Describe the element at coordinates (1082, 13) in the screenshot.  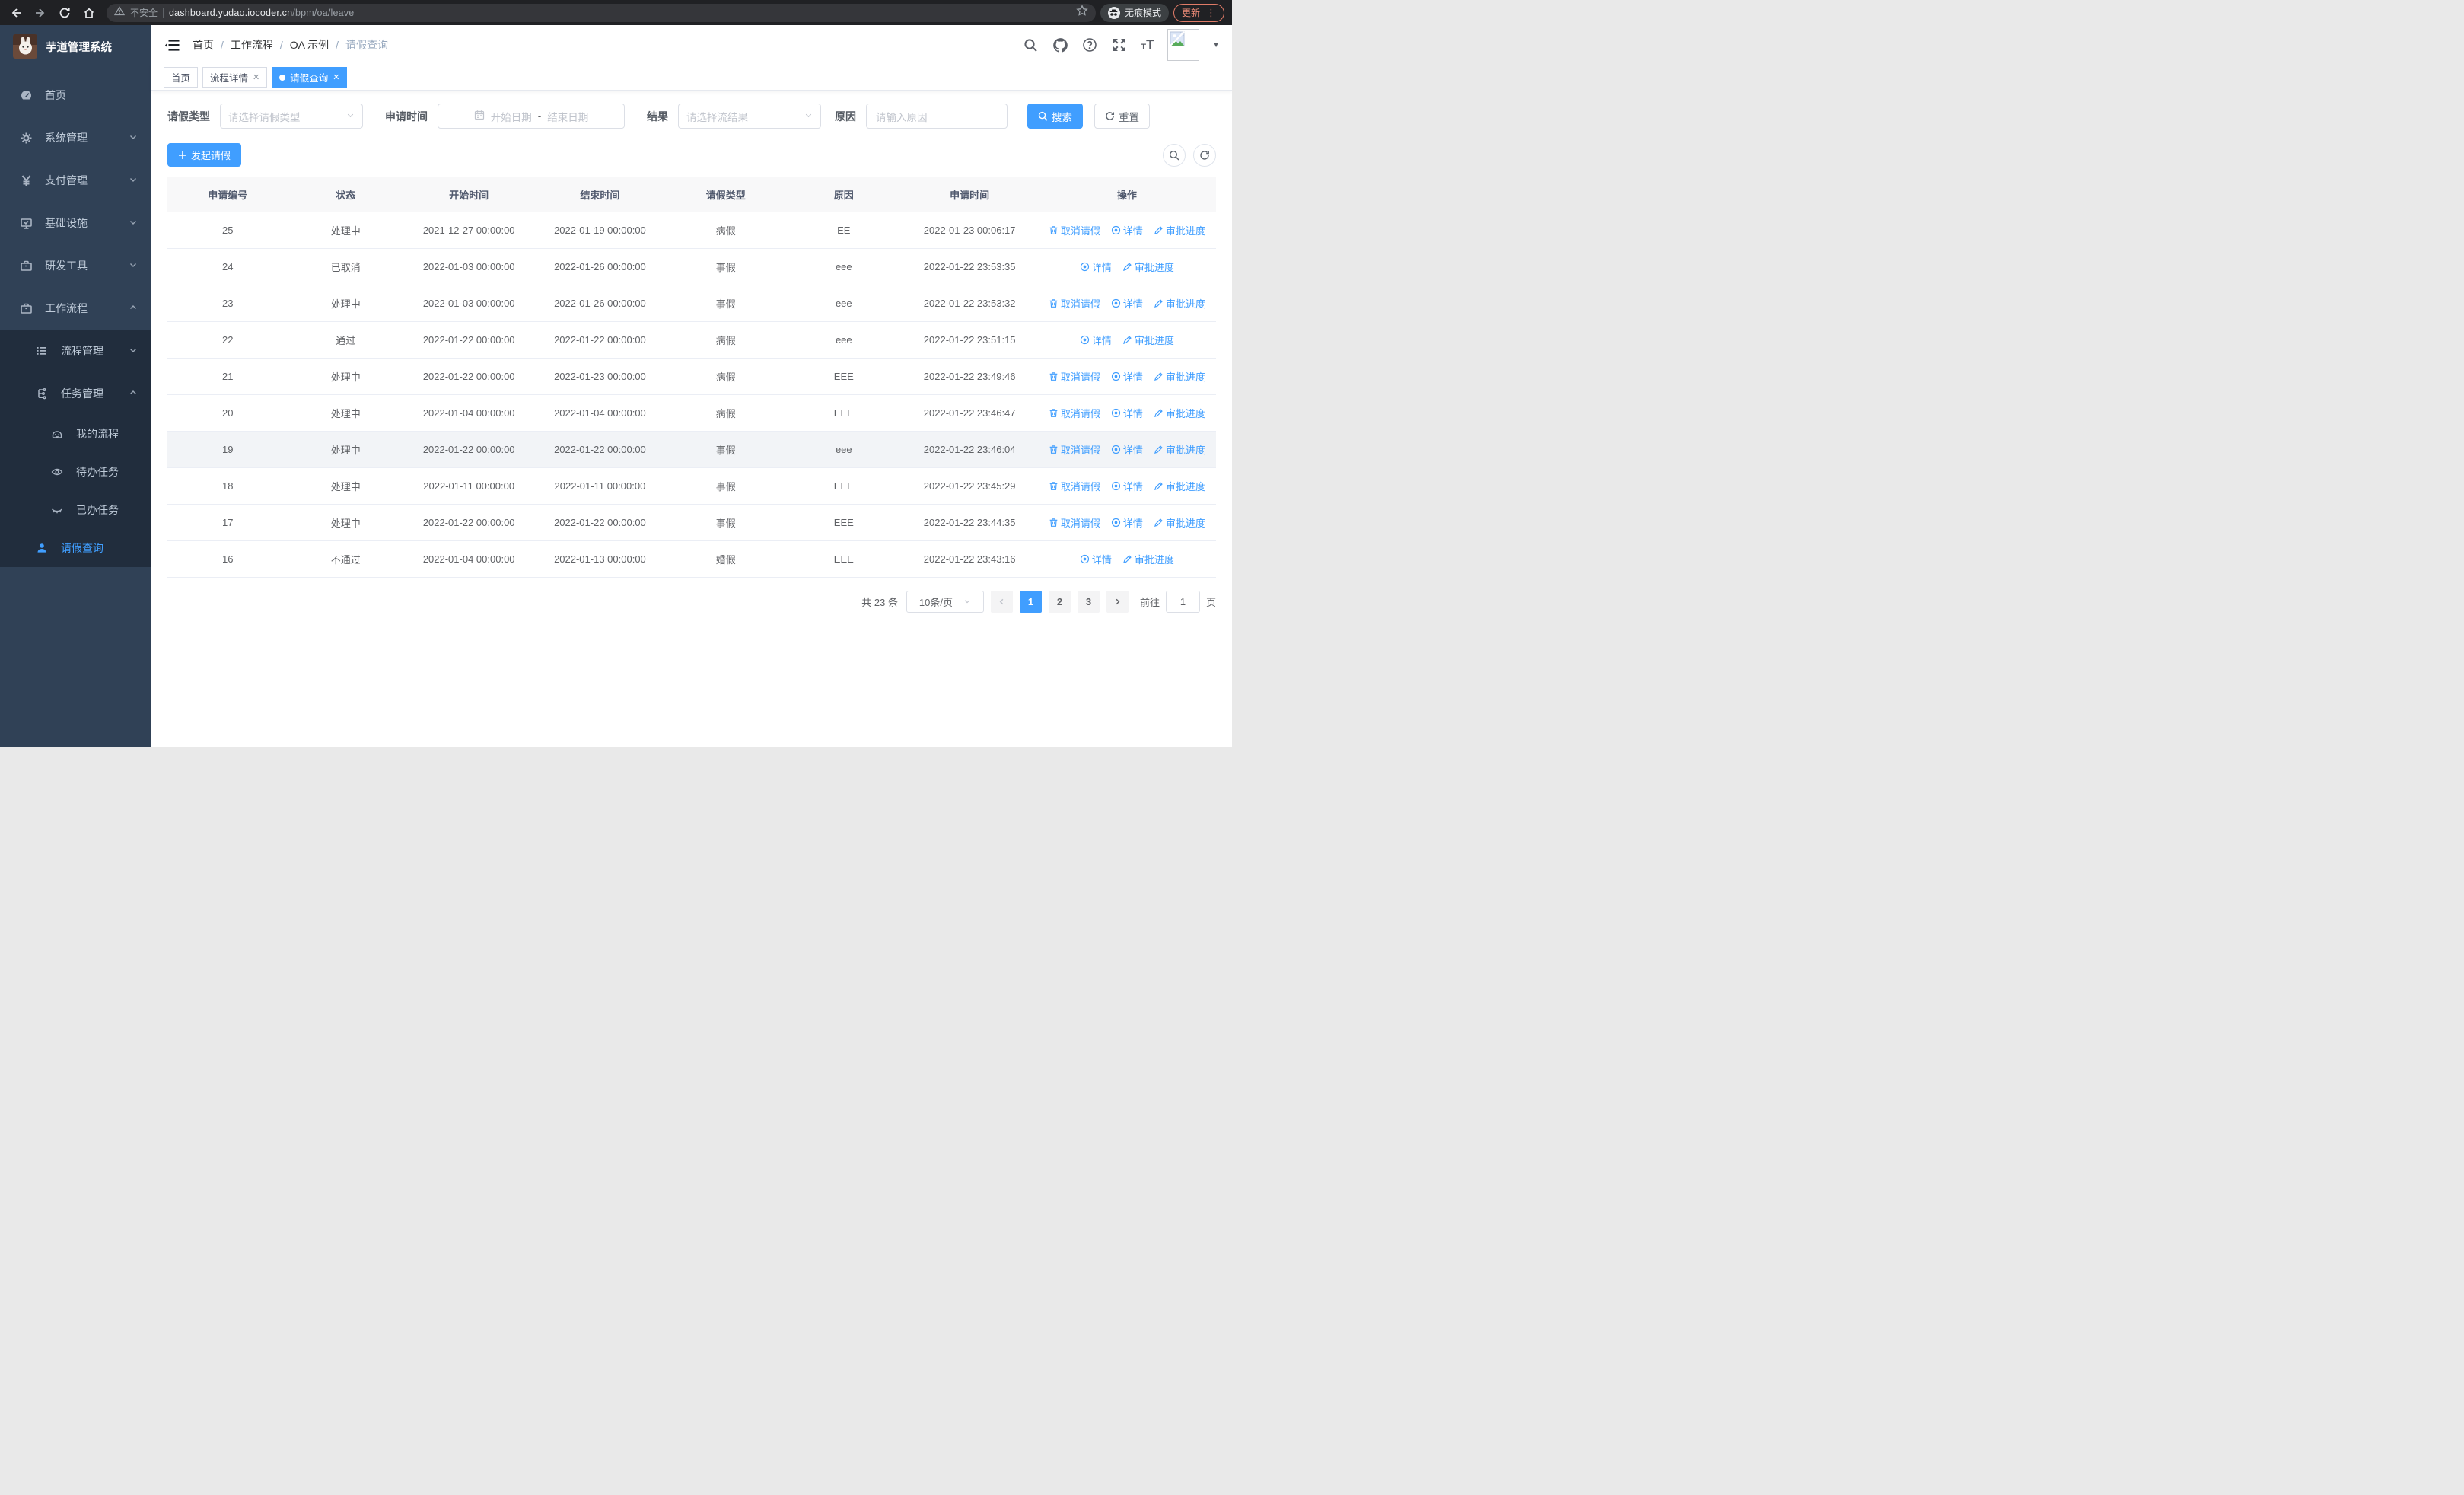
I see `bookmark-star-icon` at that location.